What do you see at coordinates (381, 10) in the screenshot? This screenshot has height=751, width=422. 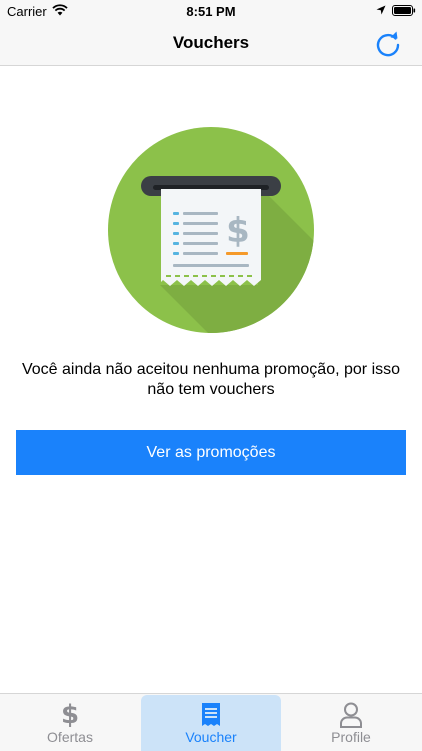 I see `location-arrow-icon` at bounding box center [381, 10].